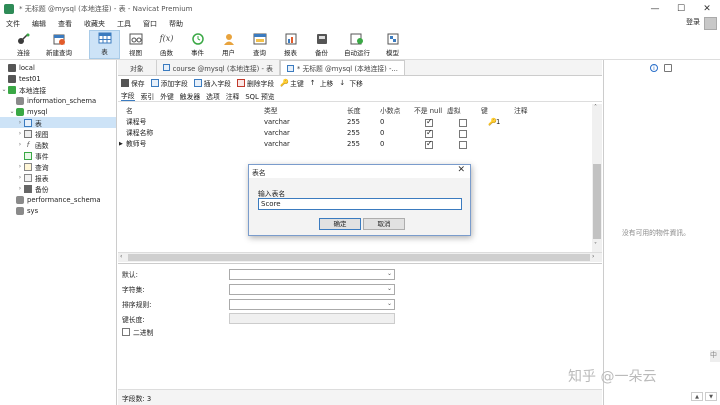  What do you see at coordinates (340, 224) in the screenshot?
I see `ok-button: 确定` at bounding box center [340, 224].